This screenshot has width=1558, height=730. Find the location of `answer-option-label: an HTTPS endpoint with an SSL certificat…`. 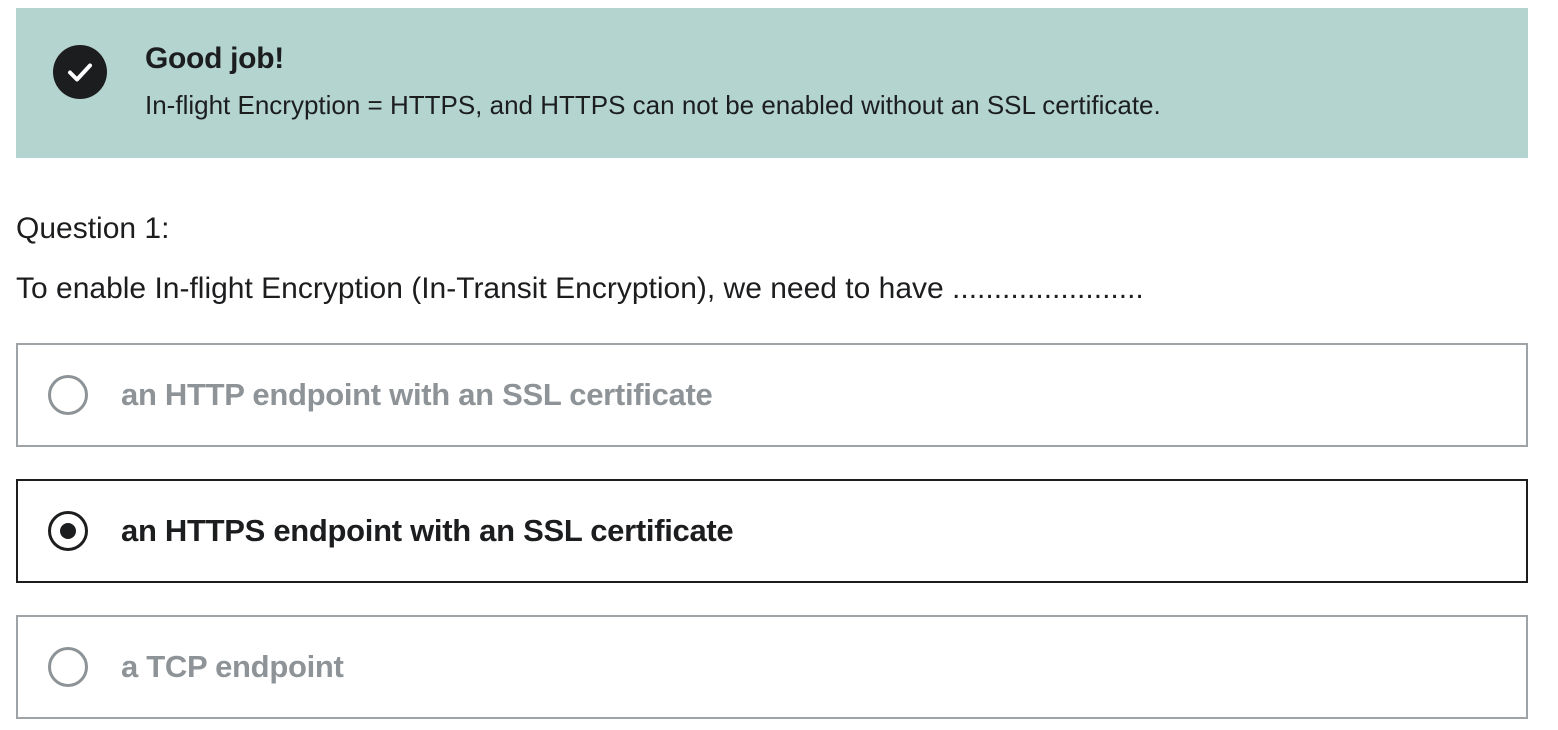

answer-option-label: an HTTPS endpoint with an SSL certificat… is located at coordinates (427, 530).